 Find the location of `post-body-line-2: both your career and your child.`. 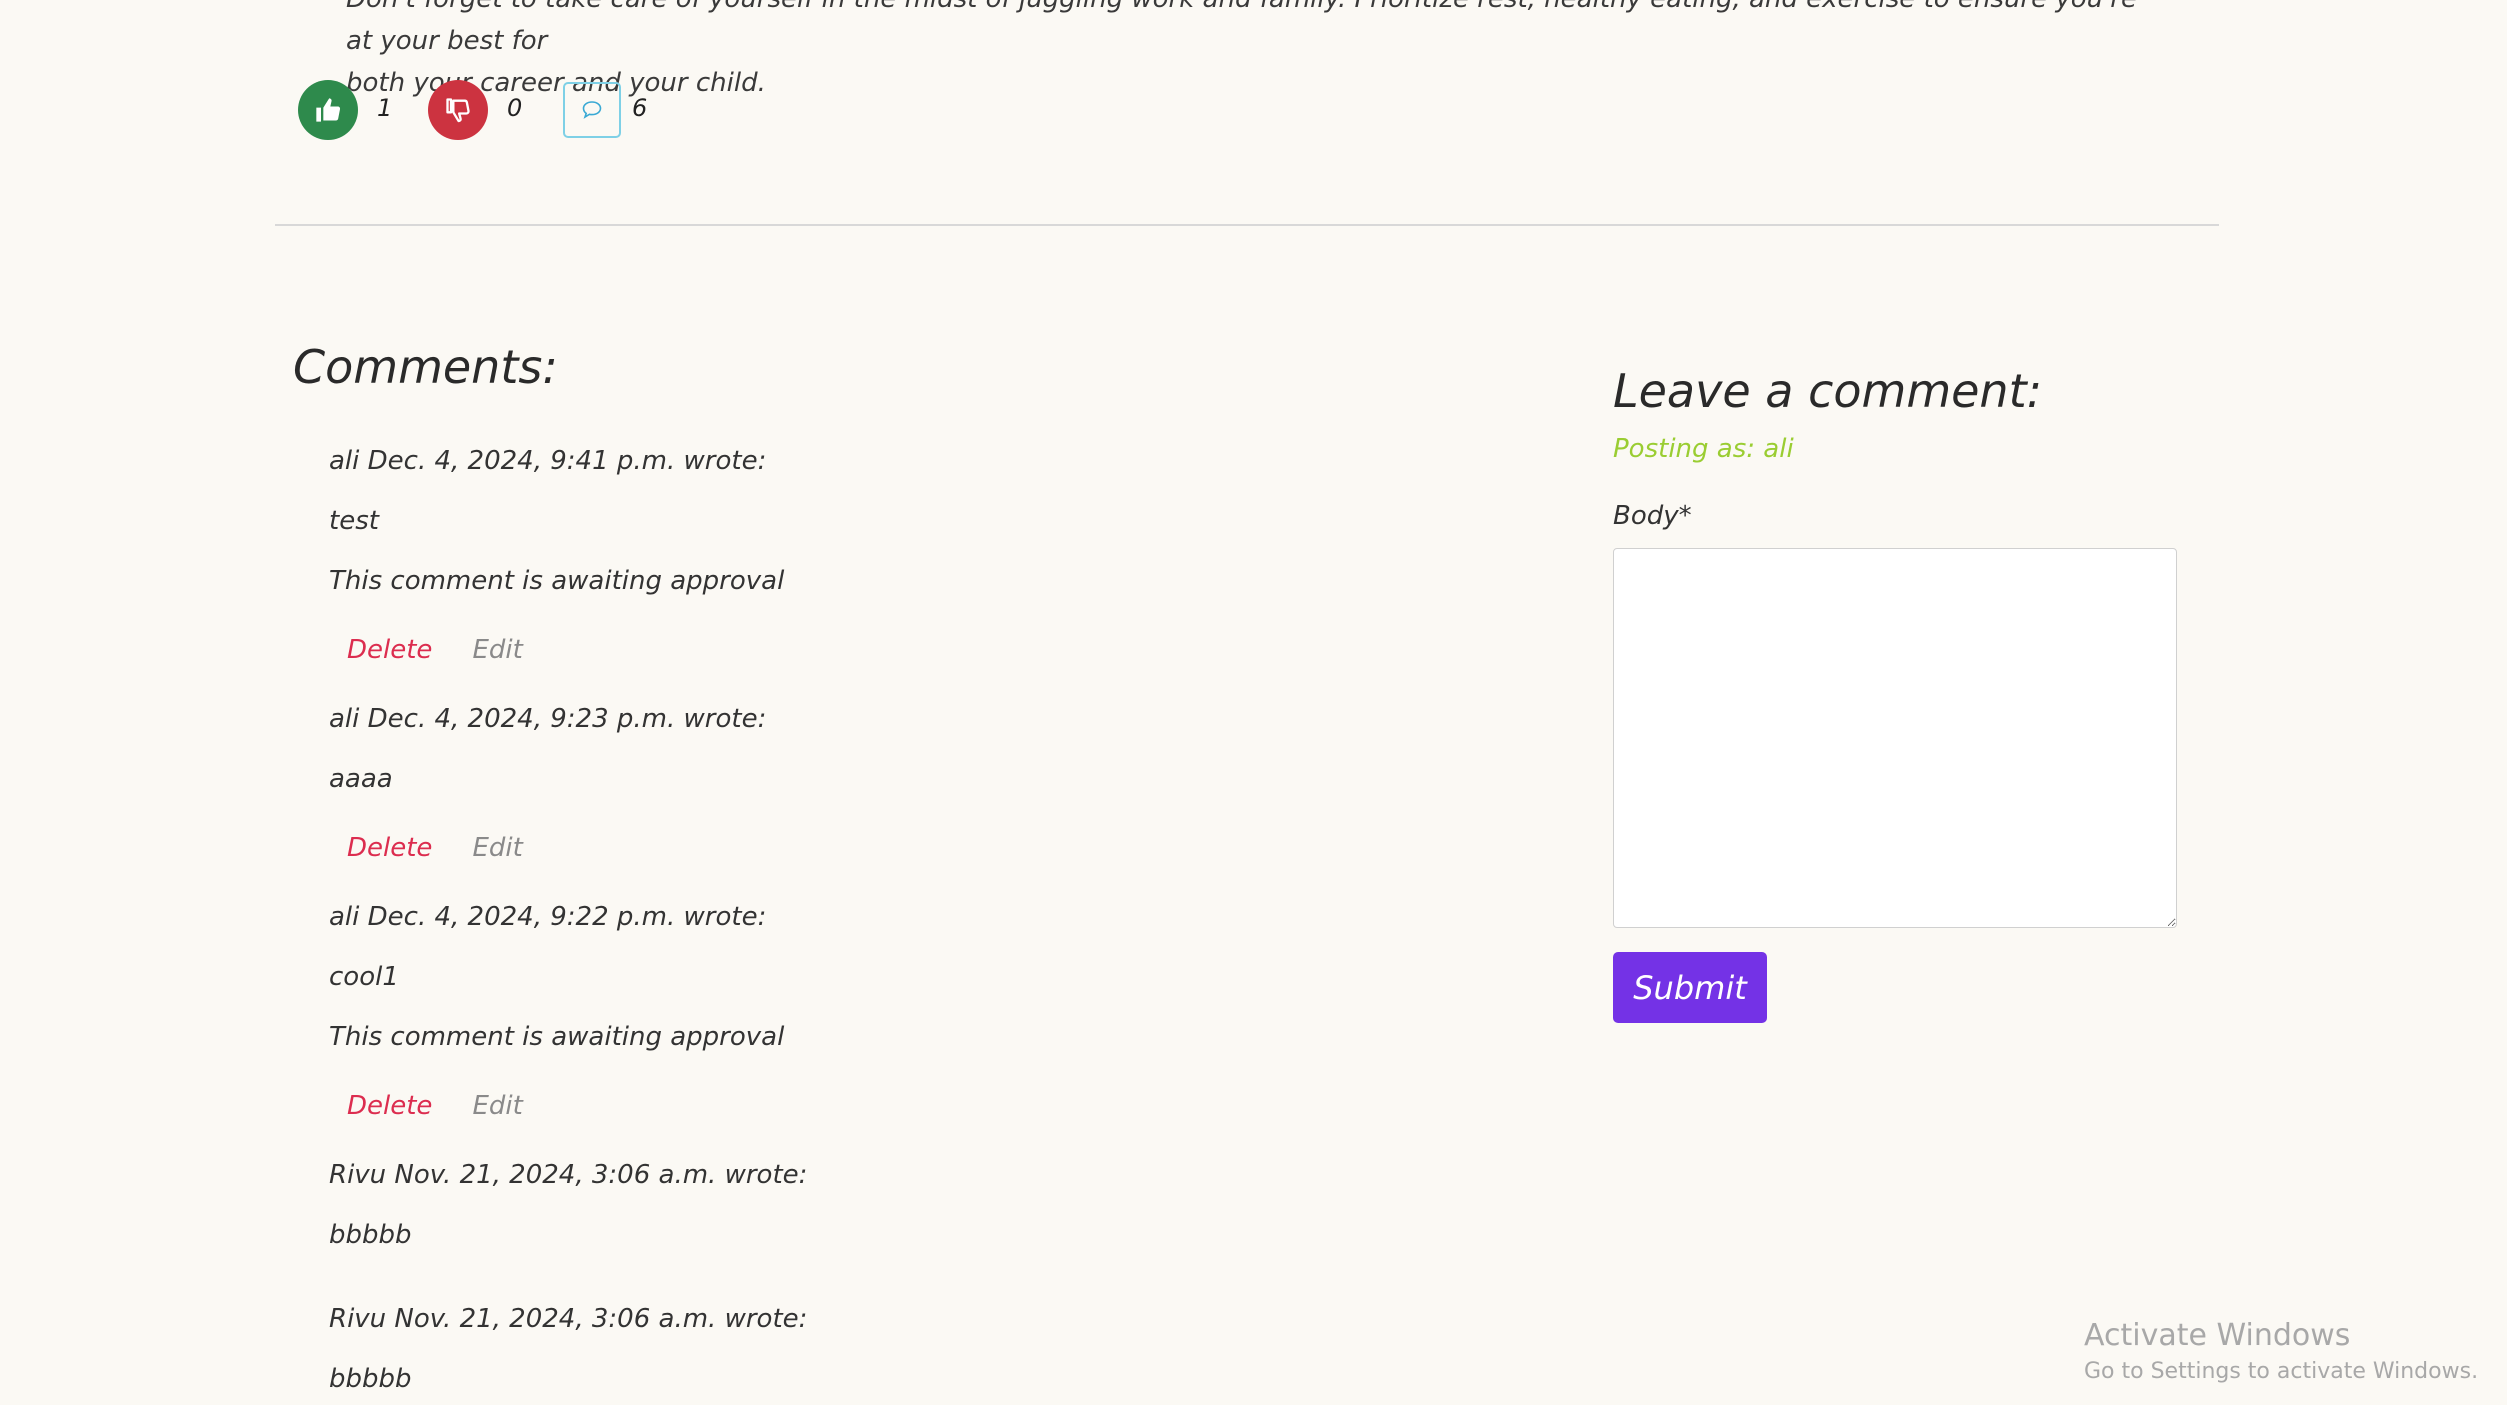

post-body-line-2: both your career and your child. is located at coordinates (556, 83).